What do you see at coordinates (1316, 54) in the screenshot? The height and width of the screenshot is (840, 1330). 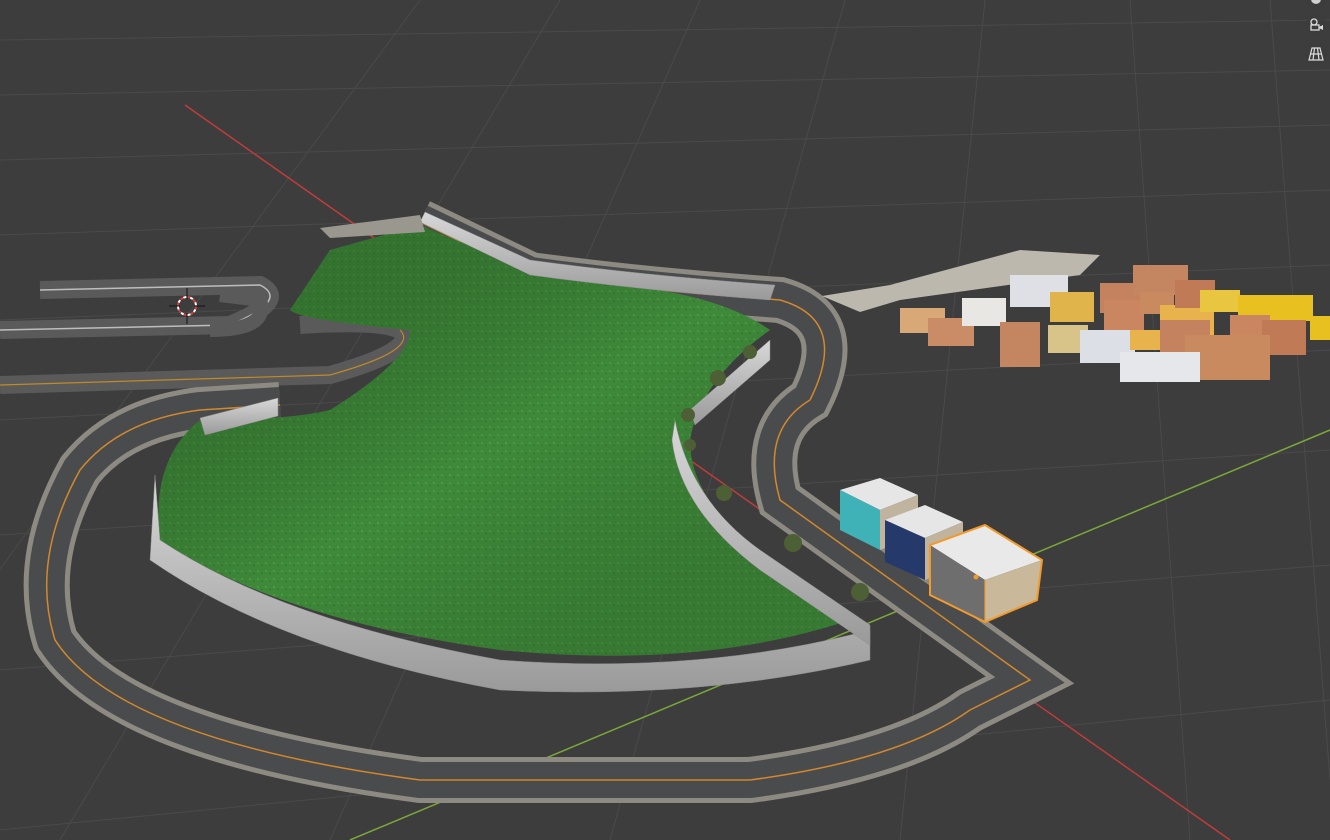 I see `perspective-grid-icon` at bounding box center [1316, 54].